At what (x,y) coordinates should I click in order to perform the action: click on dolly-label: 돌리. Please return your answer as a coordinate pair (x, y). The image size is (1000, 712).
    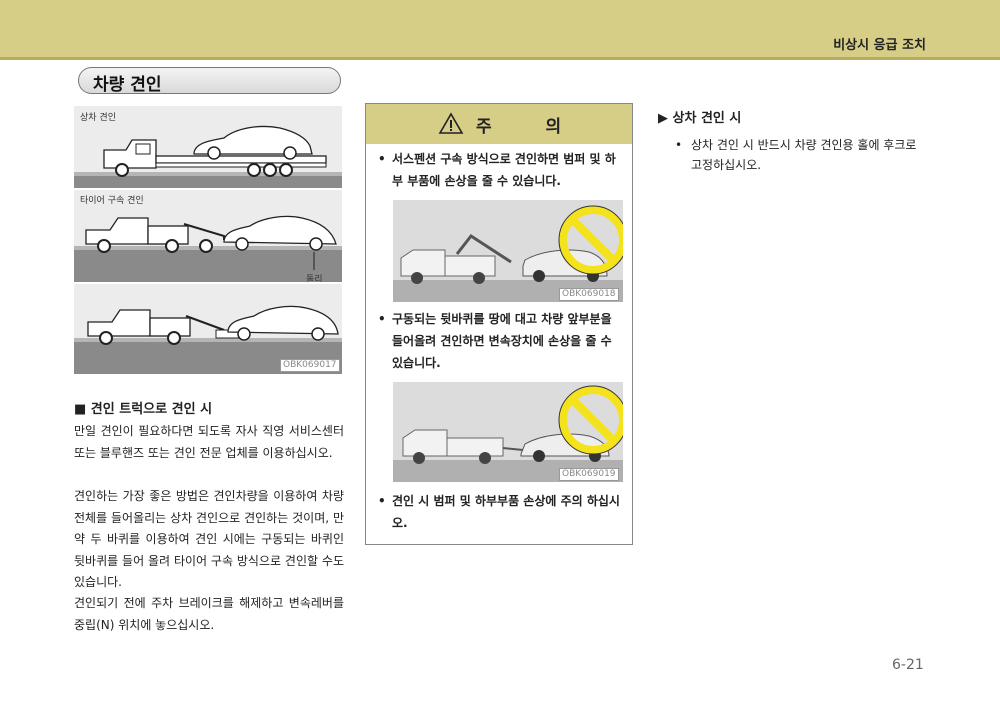
    Looking at the image, I should click on (314, 278).